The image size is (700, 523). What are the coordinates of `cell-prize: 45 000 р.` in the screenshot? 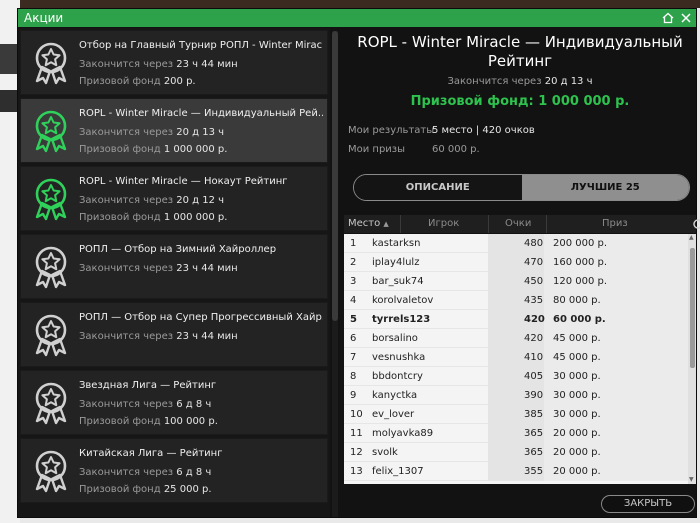 It's located at (577, 357).